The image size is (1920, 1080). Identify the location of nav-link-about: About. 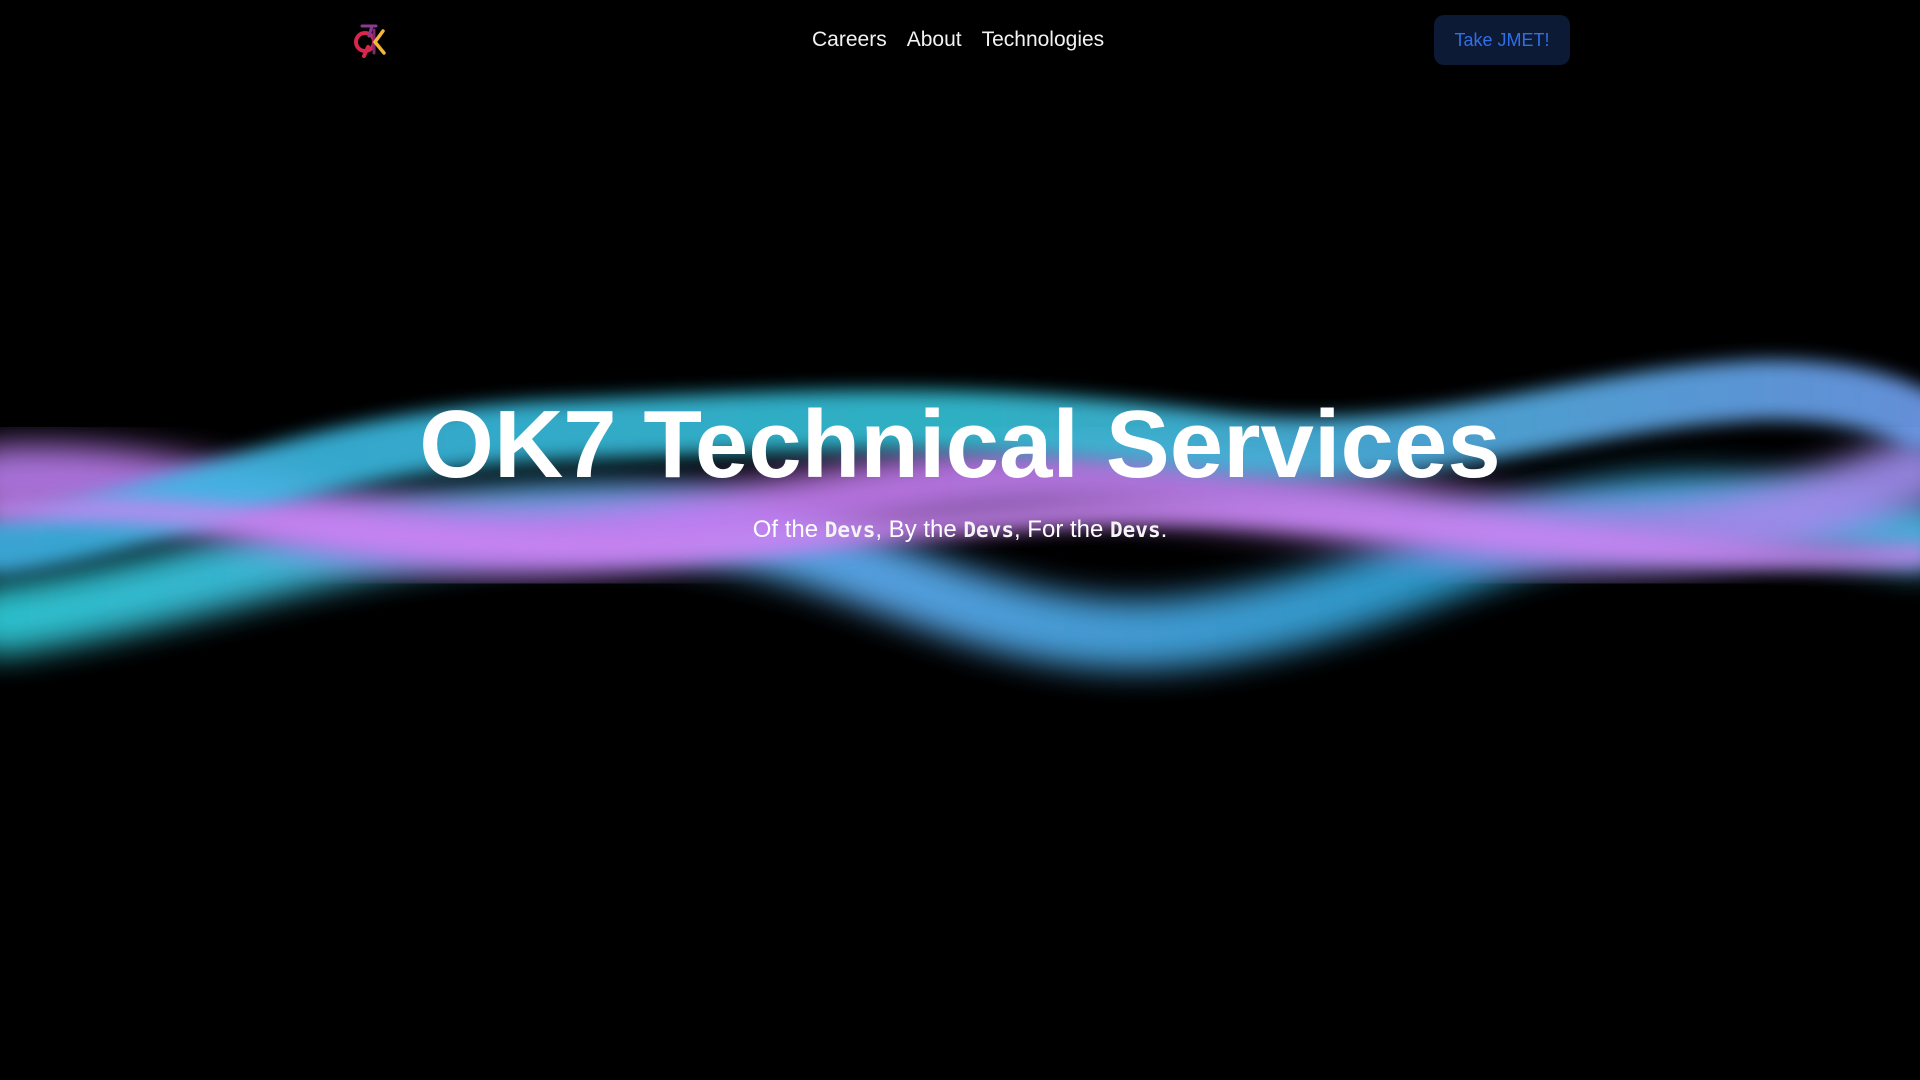
(934, 40).